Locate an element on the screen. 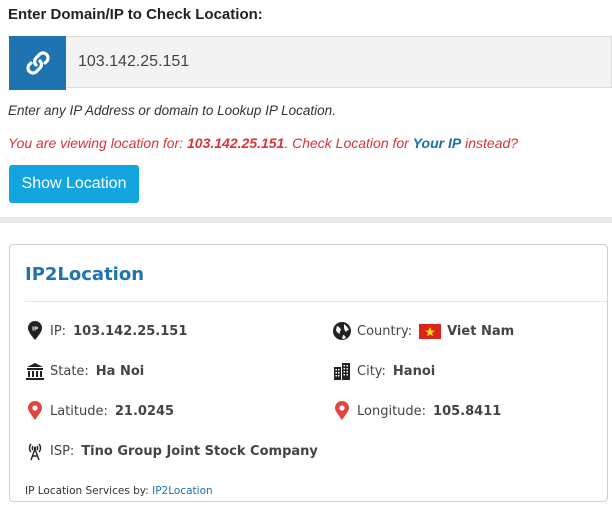  viewing-prefix: You are viewing location for: is located at coordinates (97, 143).